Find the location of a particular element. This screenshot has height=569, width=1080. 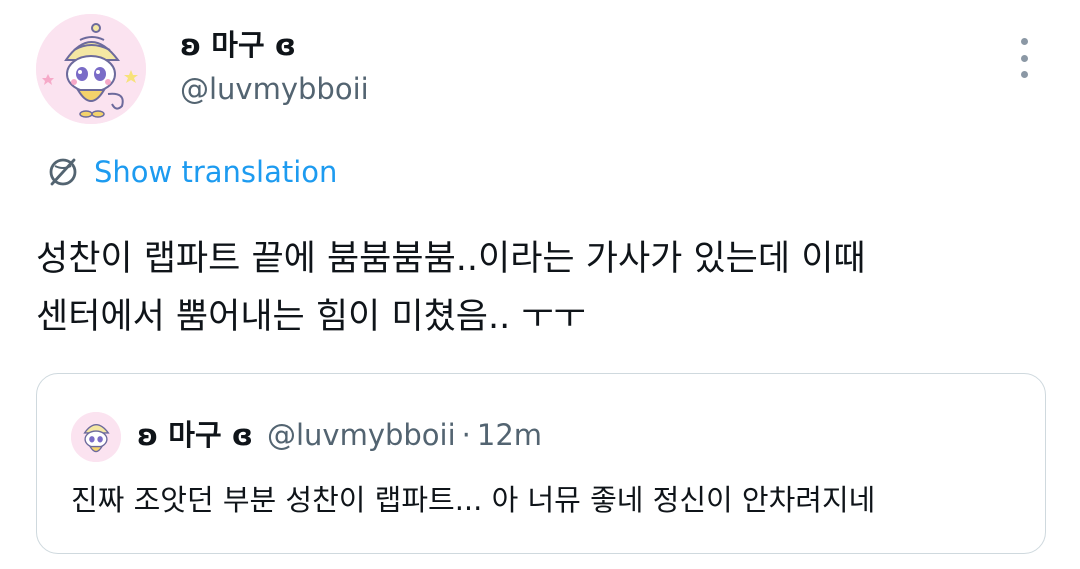

tweet-text-line: 성찬이 랩파트 끝에 붐붐붐붐..이라는 가사가 있는데 이때 is located at coordinates (451, 259).